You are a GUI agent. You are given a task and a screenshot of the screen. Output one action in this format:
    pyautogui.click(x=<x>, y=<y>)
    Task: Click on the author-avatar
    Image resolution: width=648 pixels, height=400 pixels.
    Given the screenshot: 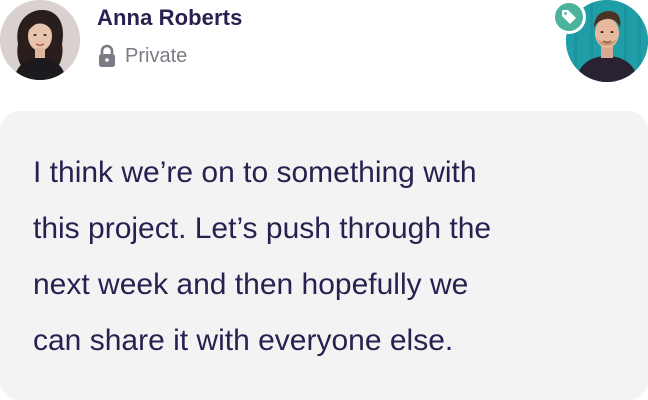 What is the action you would take?
    pyautogui.click(x=40, y=40)
    